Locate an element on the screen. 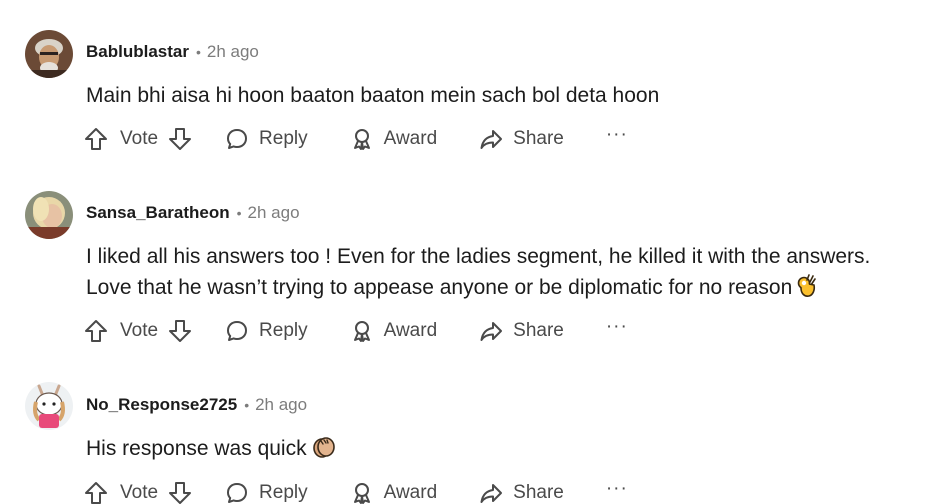 This screenshot has height=504, width=929. ok-hand-emoji is located at coordinates (807, 290).